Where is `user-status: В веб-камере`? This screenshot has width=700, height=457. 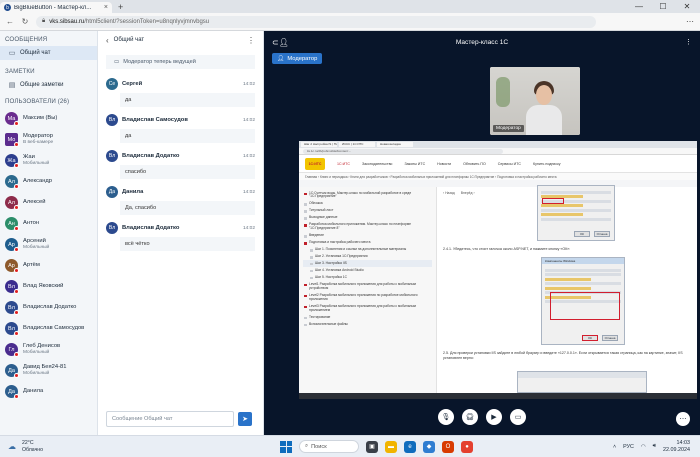
user-status: В веб-камере is located at coordinates (38, 143).